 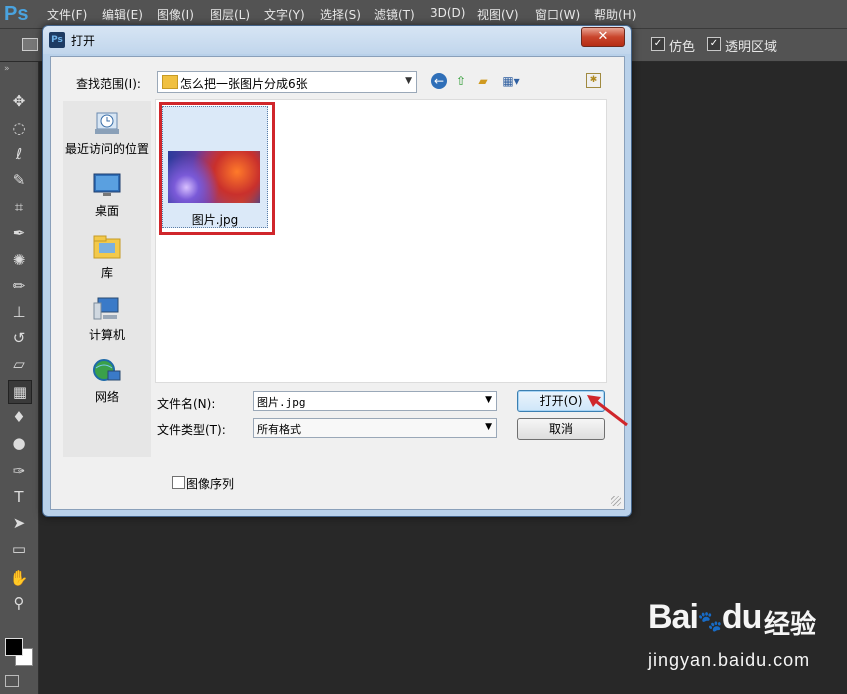 I want to click on healing-tool-icon: ✺, so click(x=19, y=260).